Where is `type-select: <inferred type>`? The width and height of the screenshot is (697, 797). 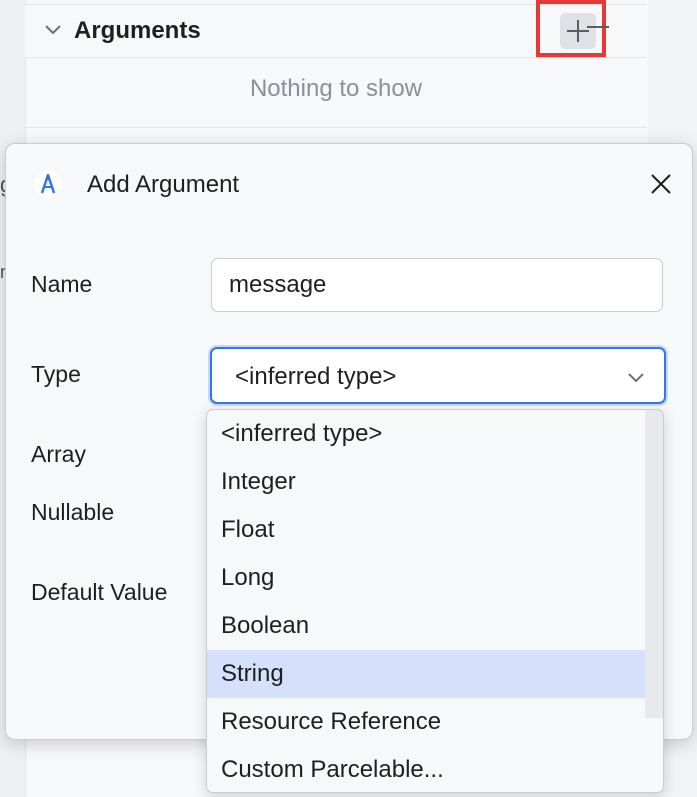
type-select: <inferred type> is located at coordinates (438, 375).